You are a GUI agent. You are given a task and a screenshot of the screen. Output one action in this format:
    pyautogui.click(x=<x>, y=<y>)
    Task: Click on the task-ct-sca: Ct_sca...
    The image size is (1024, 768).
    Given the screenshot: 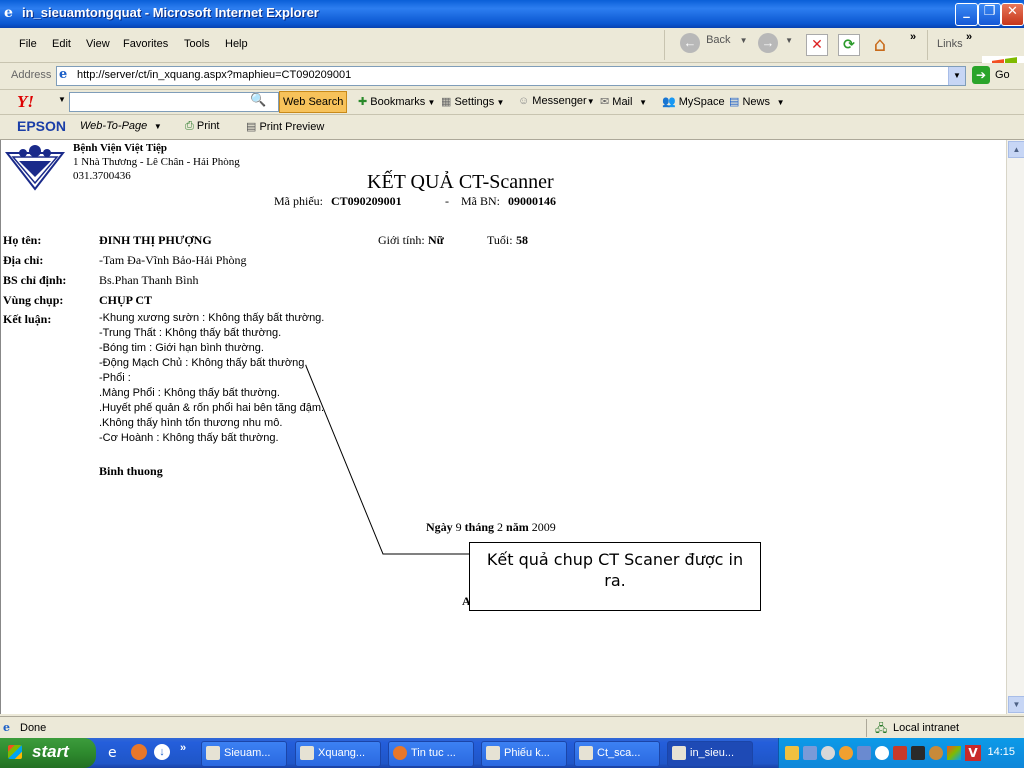 What is the action you would take?
    pyautogui.click(x=617, y=754)
    